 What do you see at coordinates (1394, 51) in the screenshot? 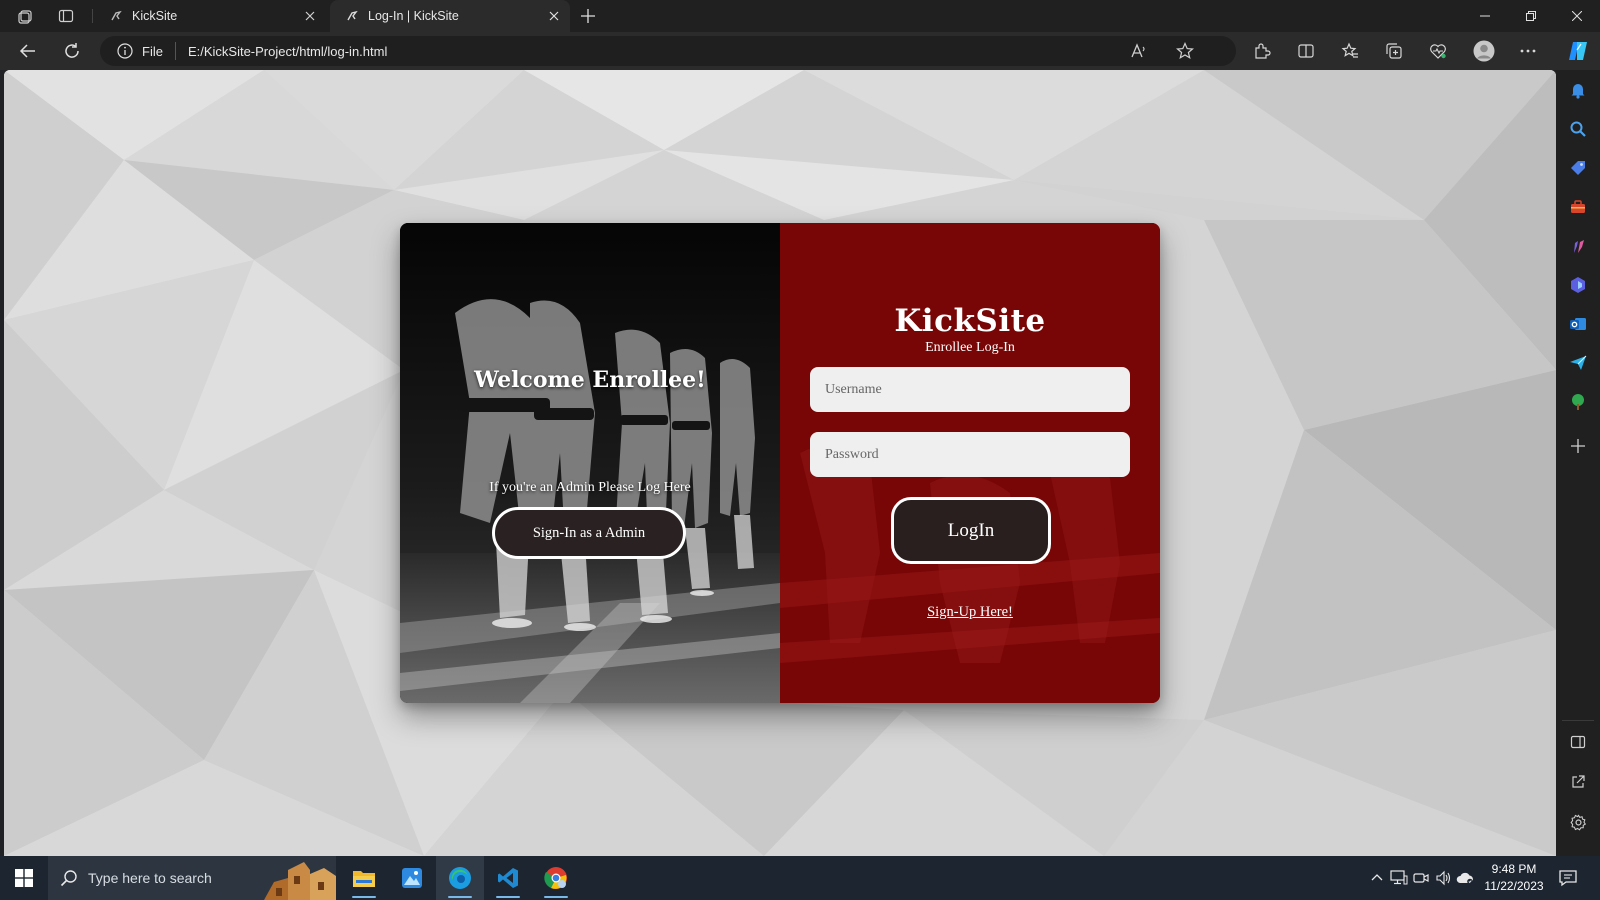
I see `collections-icon` at bounding box center [1394, 51].